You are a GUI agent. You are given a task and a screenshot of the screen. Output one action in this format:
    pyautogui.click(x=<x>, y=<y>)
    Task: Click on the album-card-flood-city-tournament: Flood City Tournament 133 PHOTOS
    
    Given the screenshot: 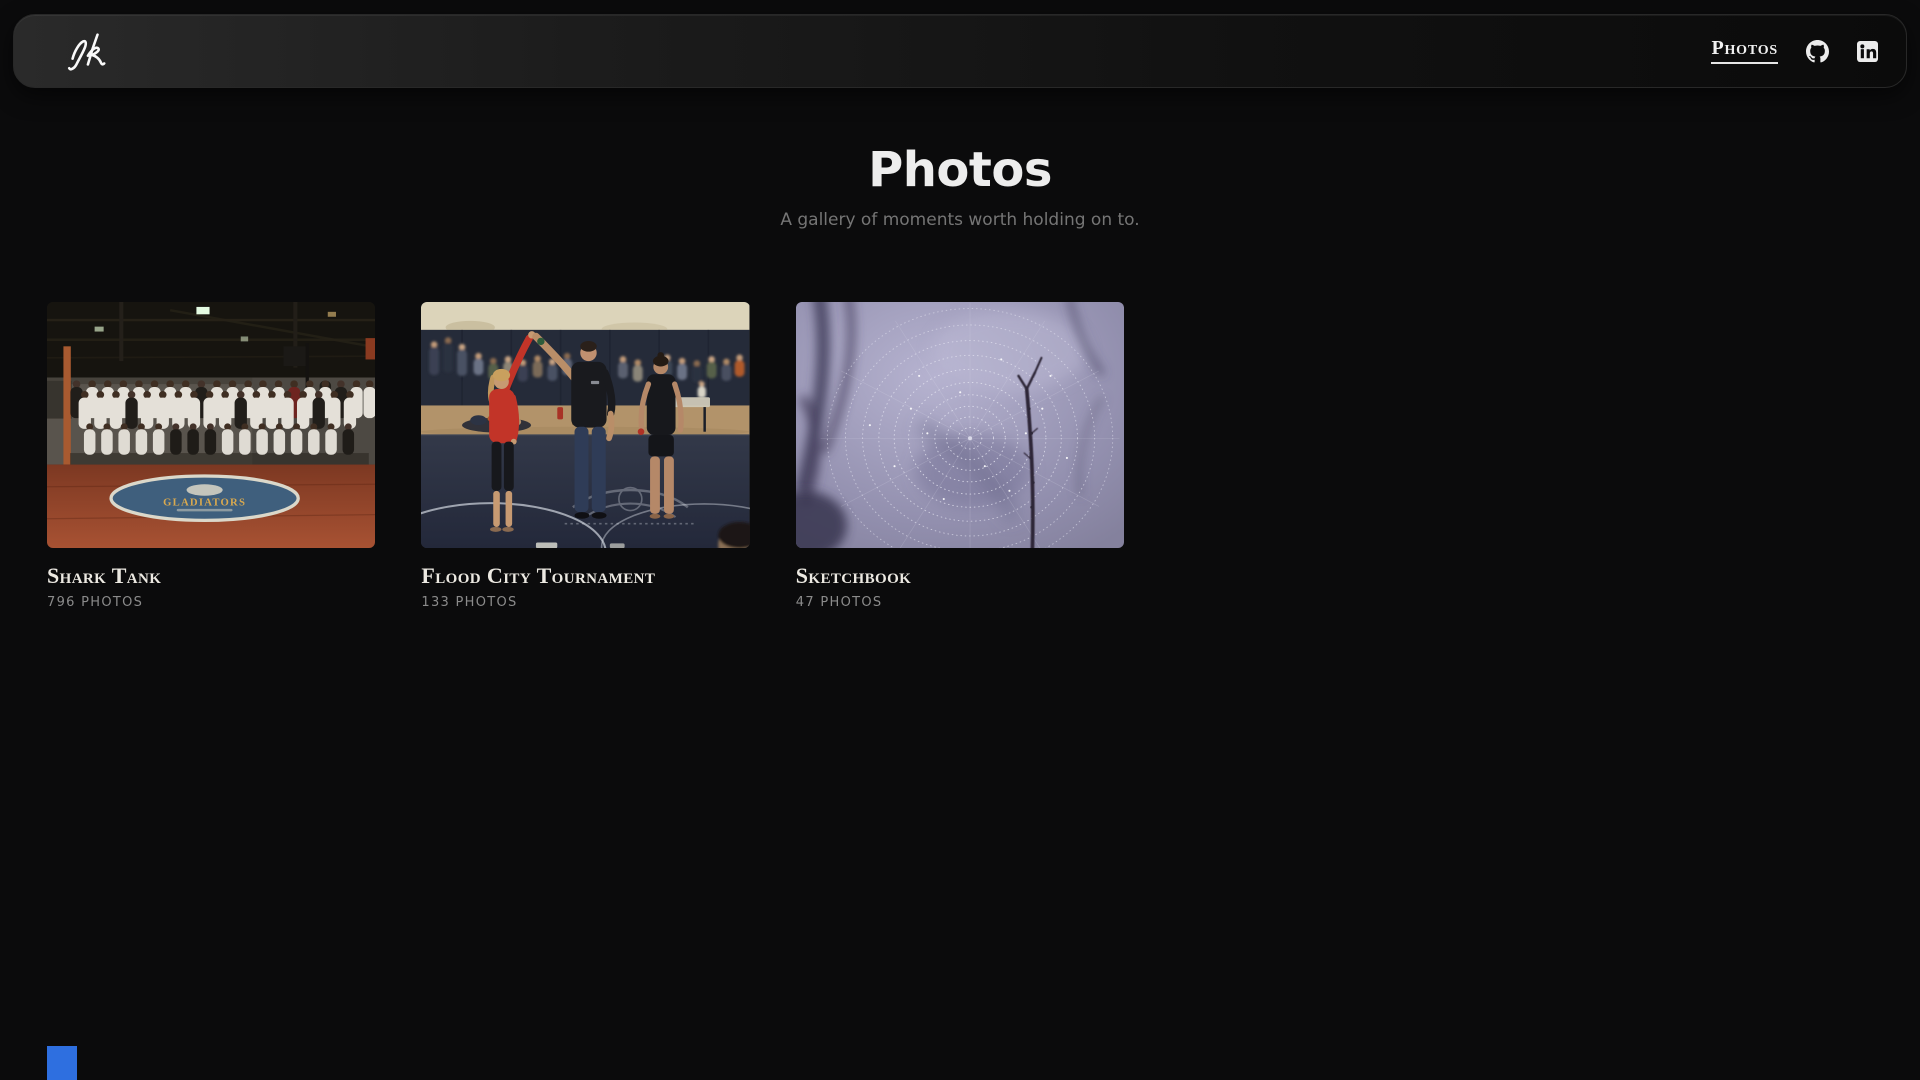 What is the action you would take?
    pyautogui.click(x=585, y=456)
    